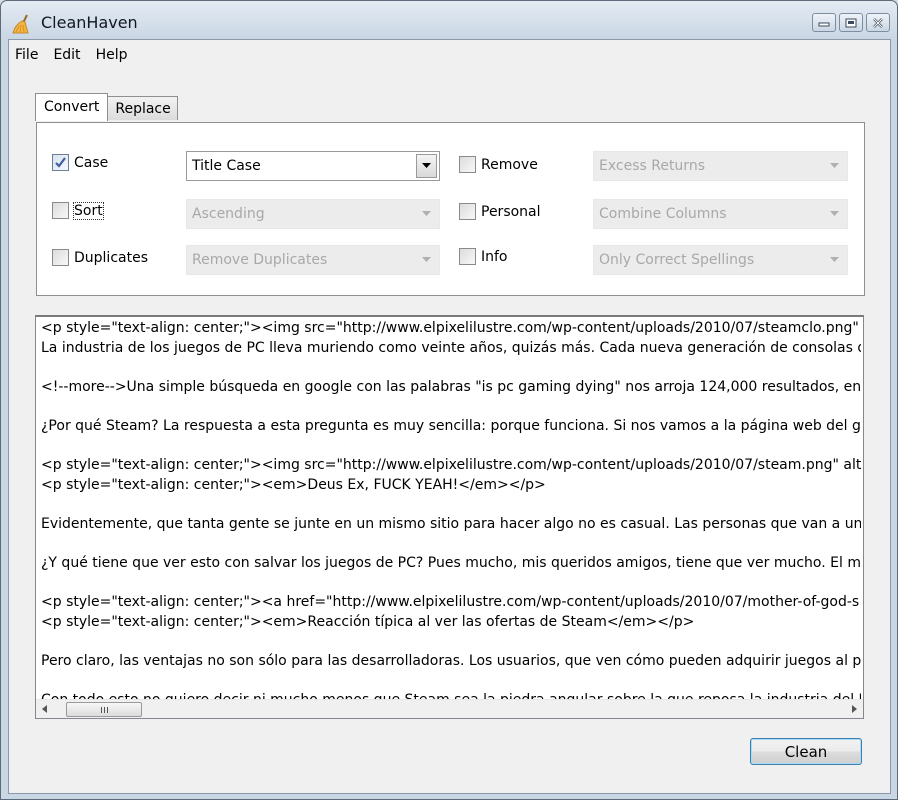 Image resolution: width=898 pixels, height=800 pixels. I want to click on personal-checkbox, so click(467, 211).